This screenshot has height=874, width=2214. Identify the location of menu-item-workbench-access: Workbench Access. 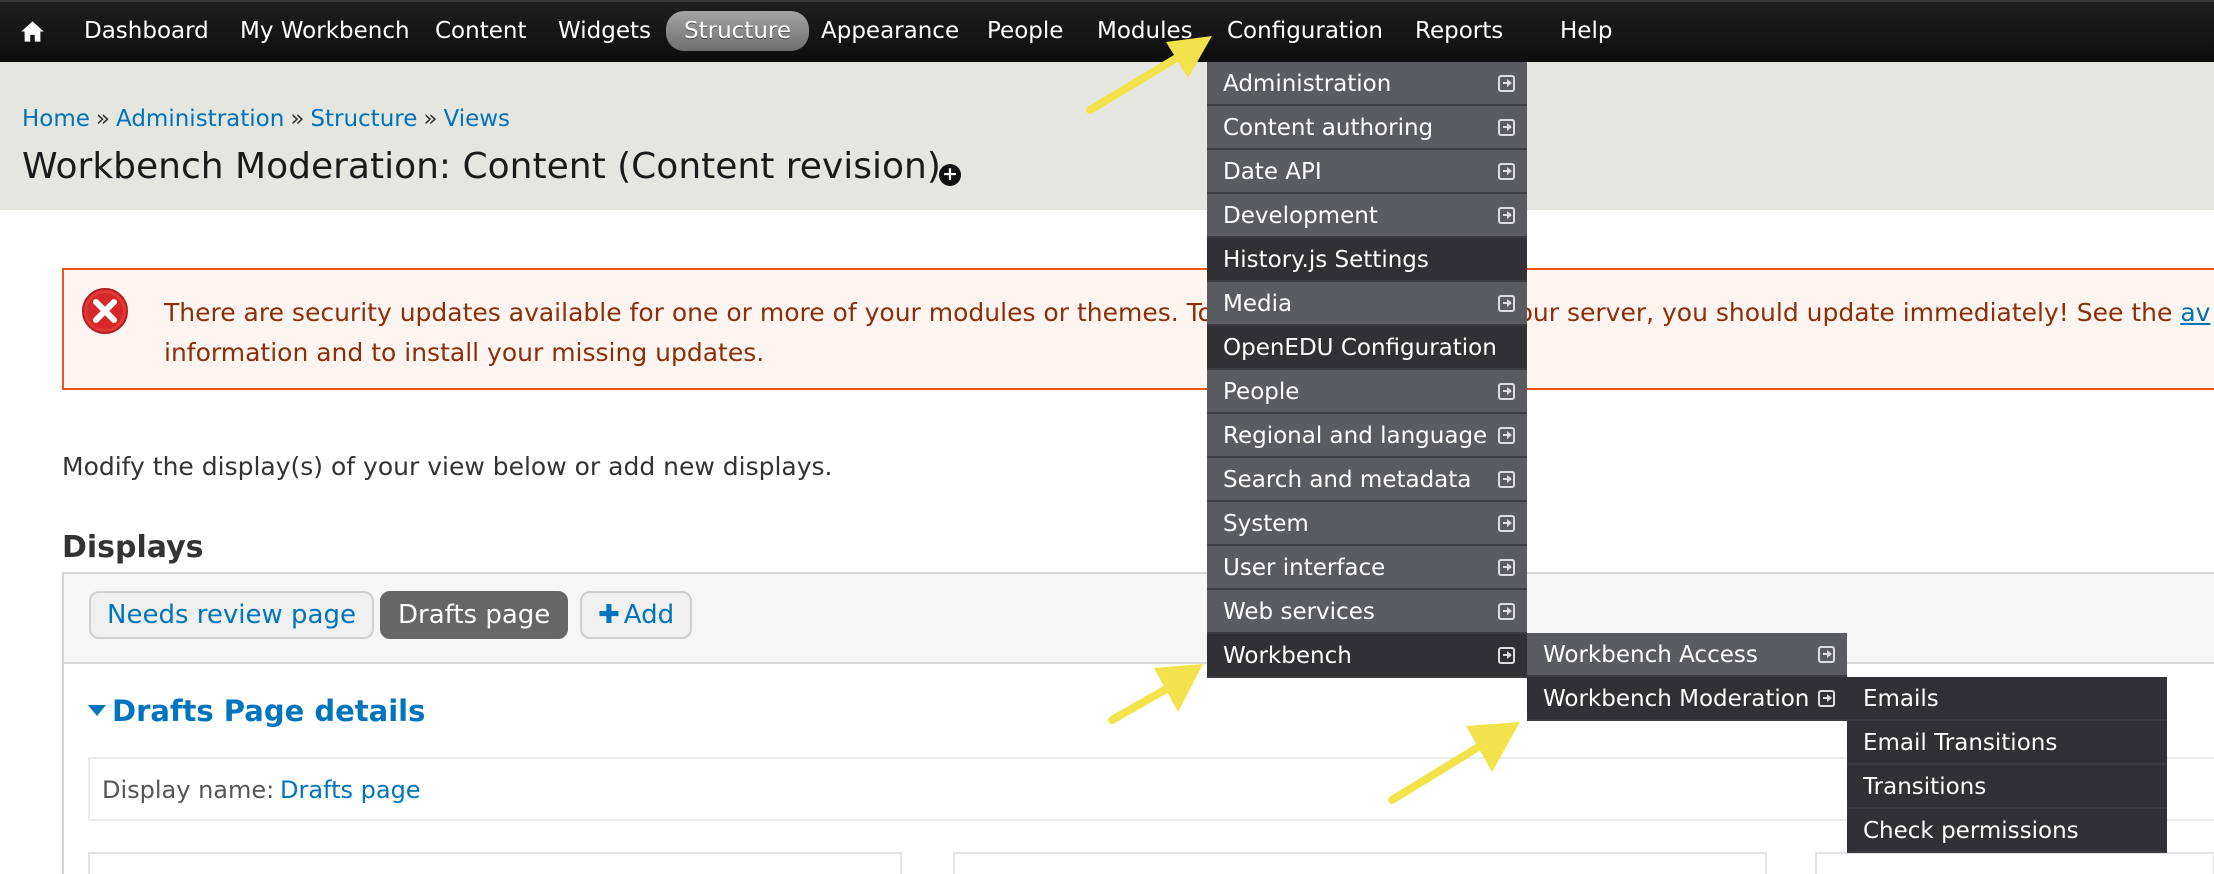
(1687, 655).